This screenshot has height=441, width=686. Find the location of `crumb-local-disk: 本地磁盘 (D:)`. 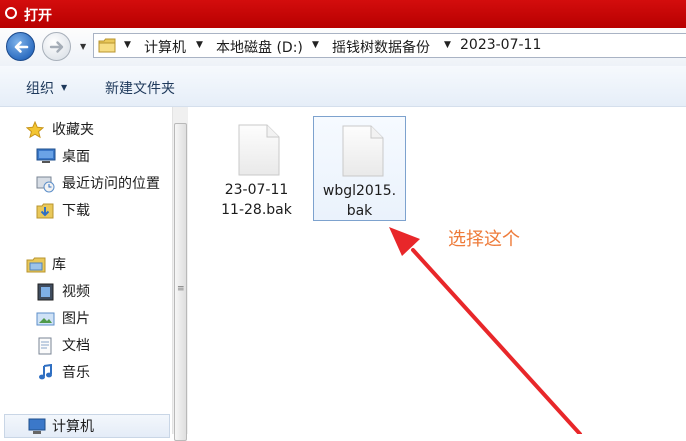

crumb-local-disk: 本地磁盘 (D:) is located at coordinates (259, 47).